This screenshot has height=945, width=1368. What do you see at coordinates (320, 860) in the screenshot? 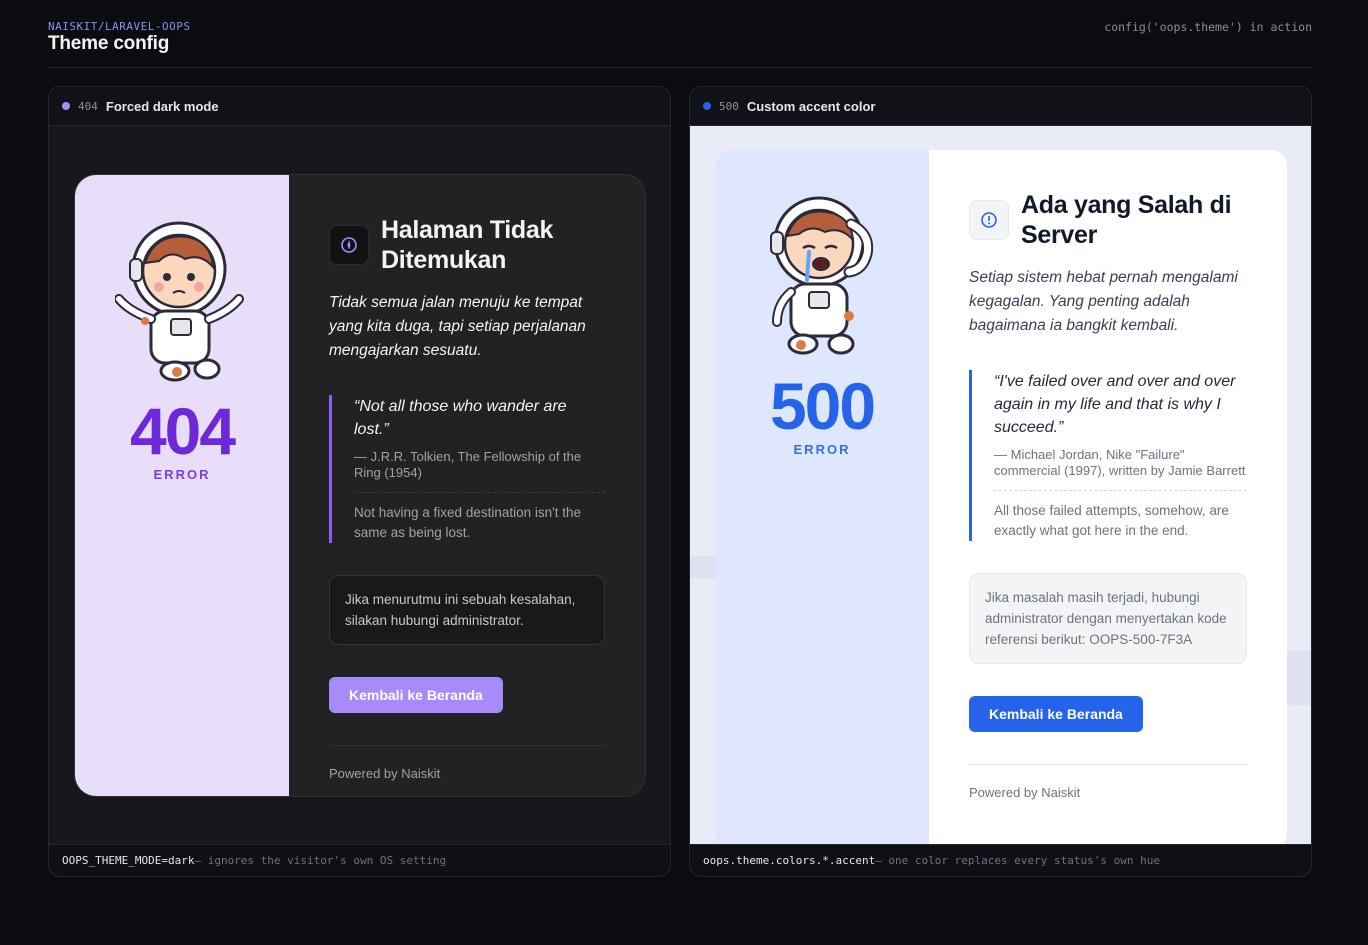
I see `config-description: — ignores the visitor's own OS setting` at bounding box center [320, 860].